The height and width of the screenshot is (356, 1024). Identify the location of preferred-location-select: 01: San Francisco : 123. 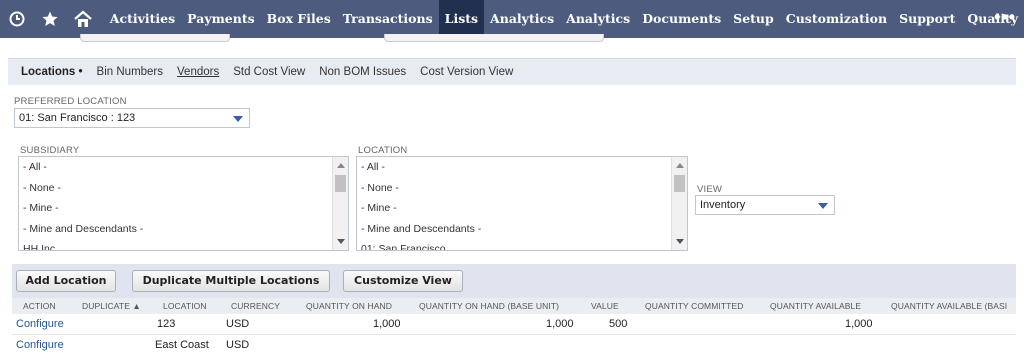
(132, 118).